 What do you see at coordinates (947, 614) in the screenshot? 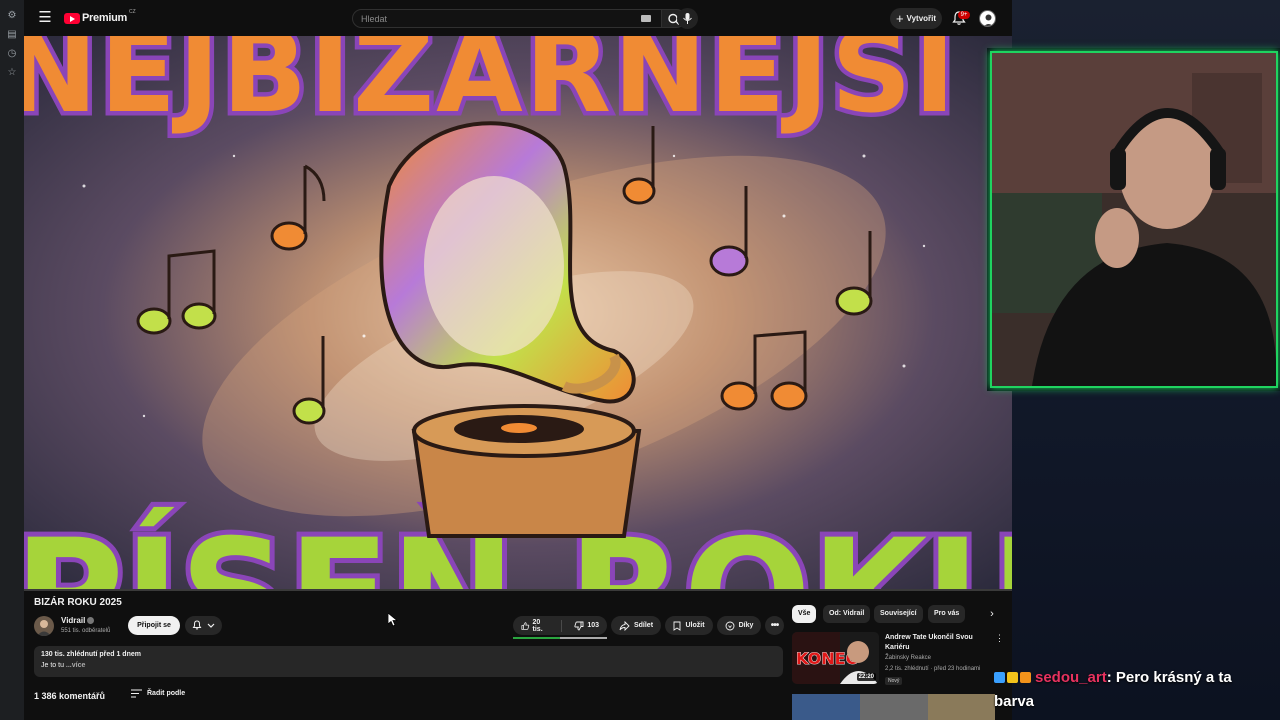
I see `filter-chip-for-you: Pro vás` at bounding box center [947, 614].